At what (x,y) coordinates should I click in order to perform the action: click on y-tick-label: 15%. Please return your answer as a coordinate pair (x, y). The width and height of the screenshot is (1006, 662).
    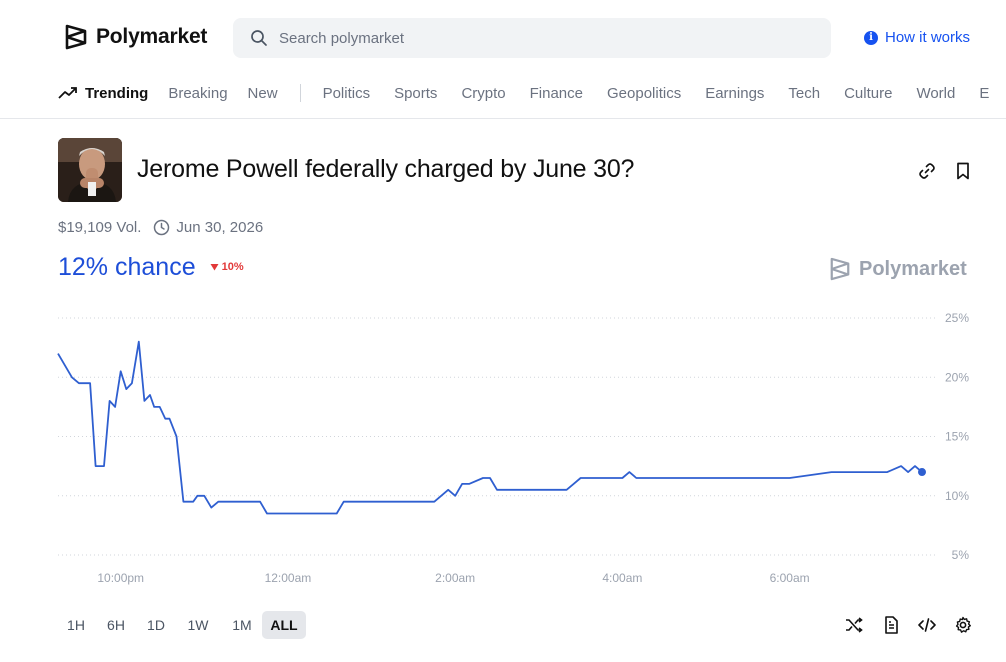
    Looking at the image, I should click on (957, 437).